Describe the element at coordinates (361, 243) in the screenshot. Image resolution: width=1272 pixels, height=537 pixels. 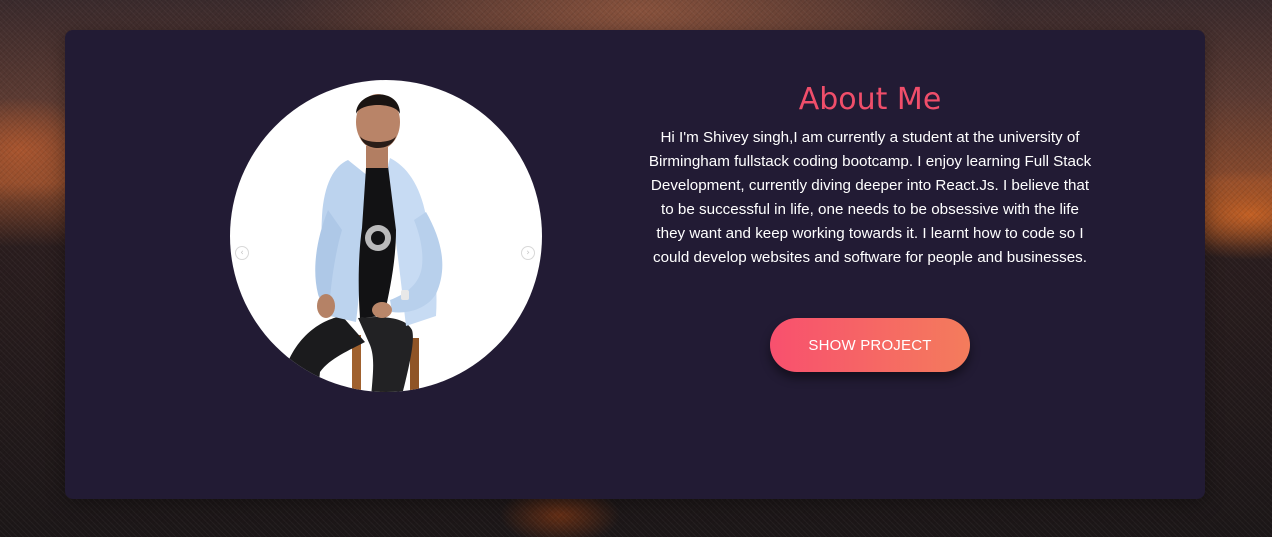
I see `profile-photo-illustration` at that location.